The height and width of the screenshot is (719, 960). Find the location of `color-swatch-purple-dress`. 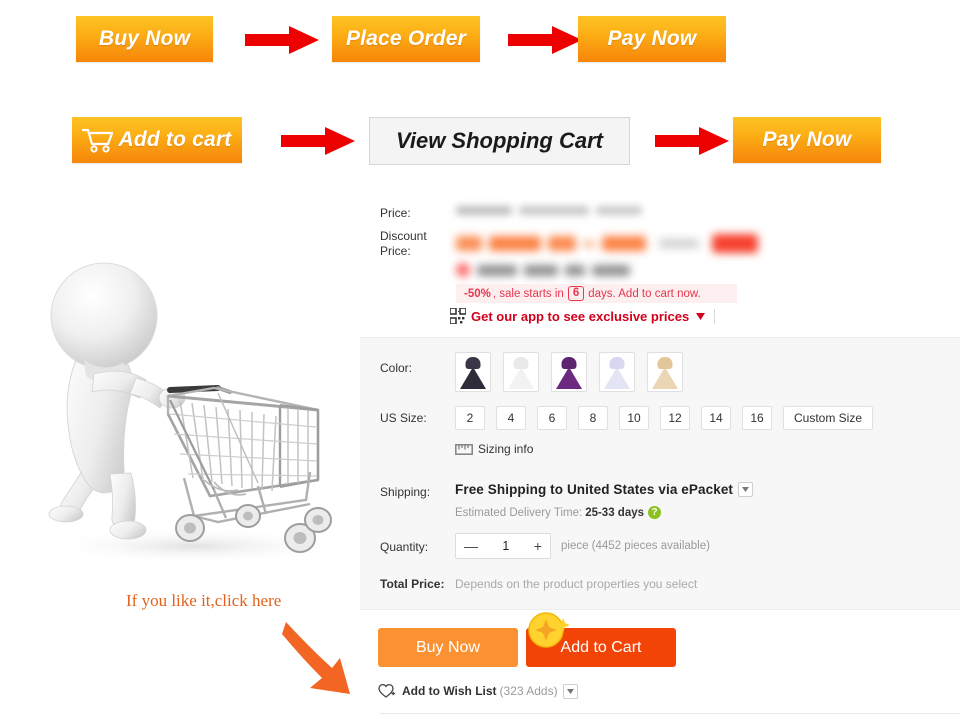

color-swatch-purple-dress is located at coordinates (569, 372).